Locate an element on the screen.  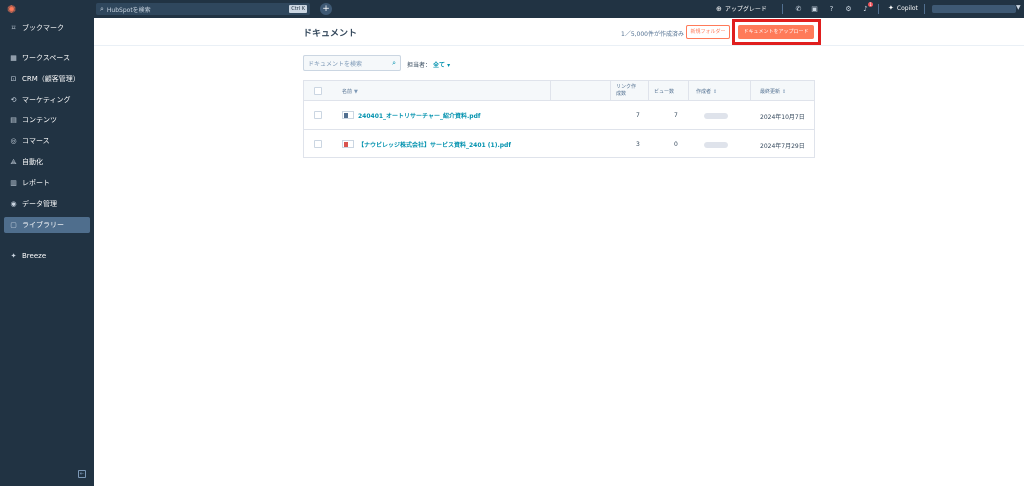
chevron-down-icon: ▾ is located at coordinates (449, 65).